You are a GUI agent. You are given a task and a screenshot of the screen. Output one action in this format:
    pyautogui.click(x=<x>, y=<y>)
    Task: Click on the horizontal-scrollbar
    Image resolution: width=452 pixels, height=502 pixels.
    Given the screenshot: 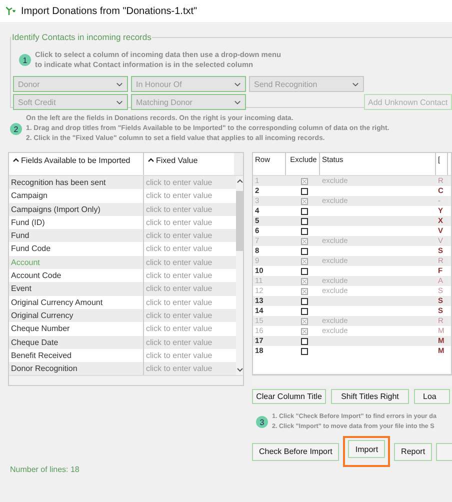 What is the action you would take?
    pyautogui.click(x=126, y=380)
    